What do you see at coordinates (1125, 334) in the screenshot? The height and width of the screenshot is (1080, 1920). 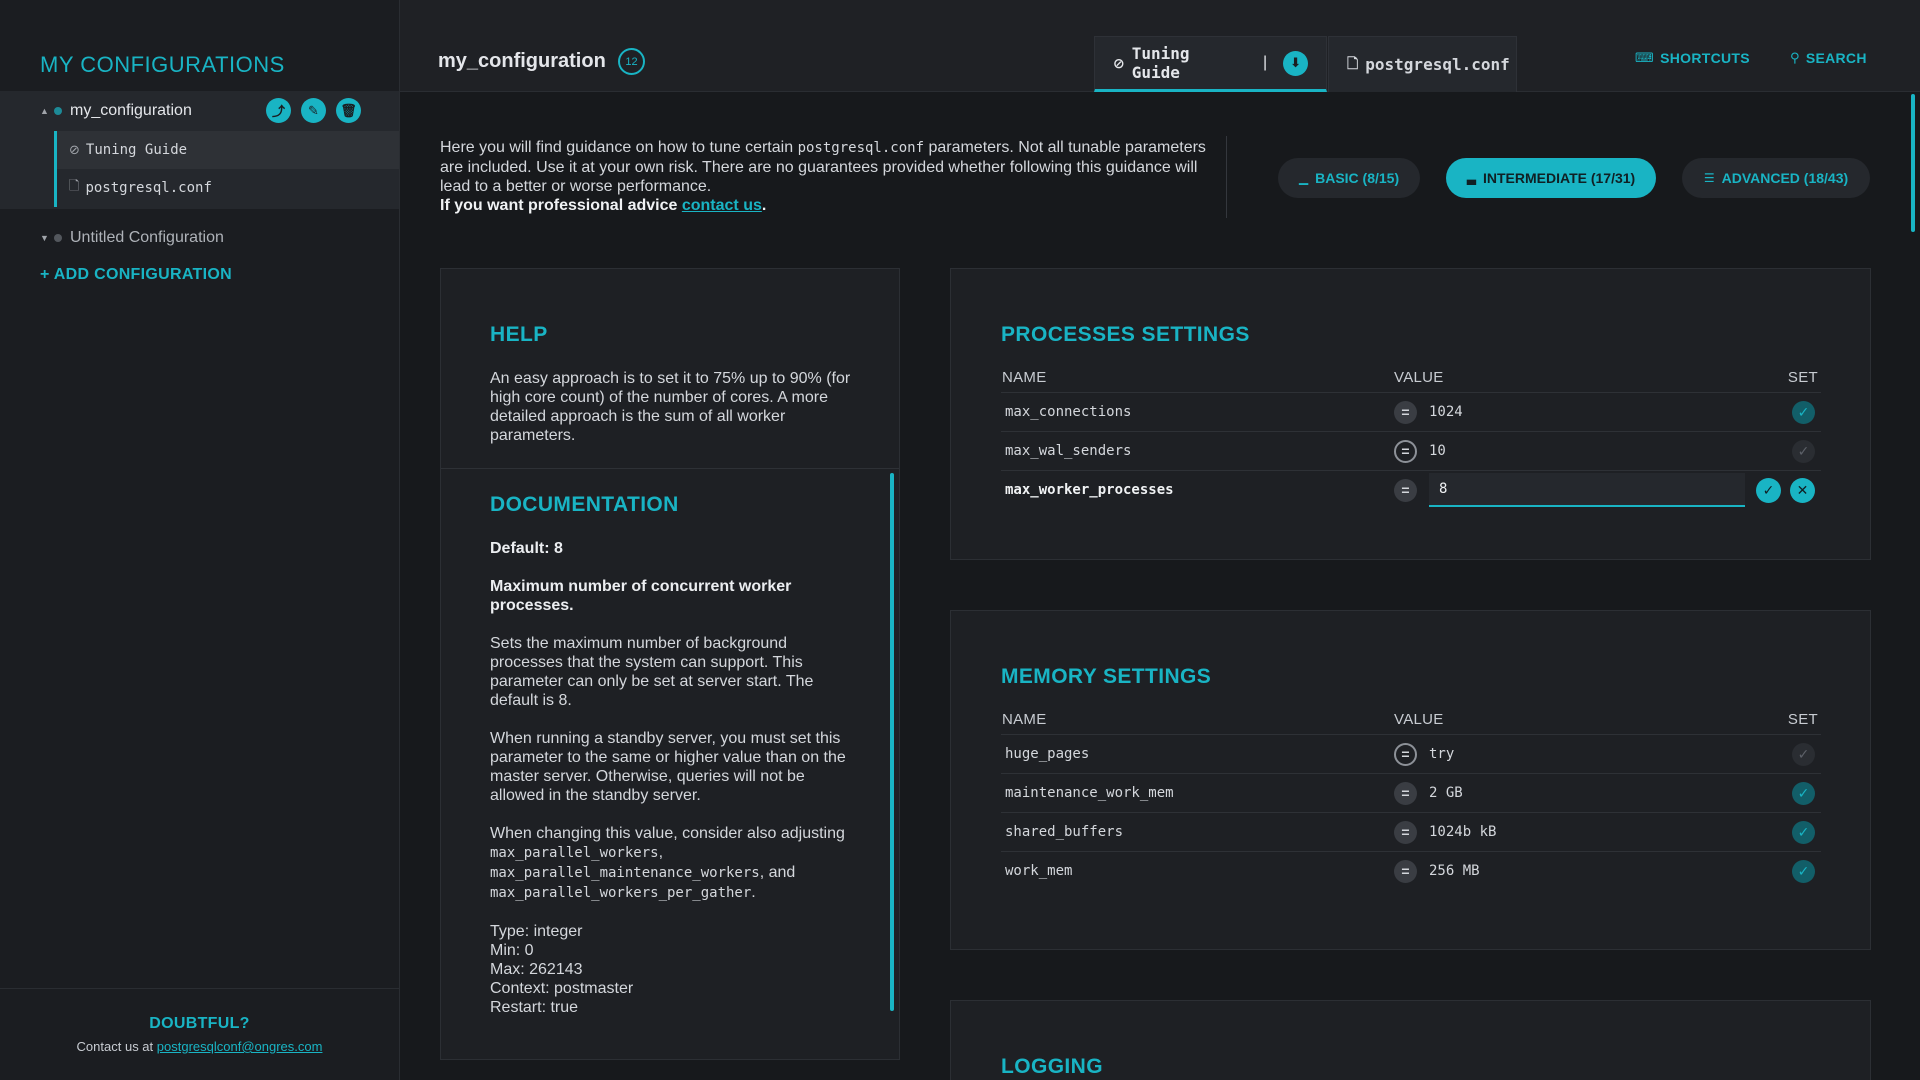 I see `processes-heading: PROCESSES SETTINGS` at bounding box center [1125, 334].